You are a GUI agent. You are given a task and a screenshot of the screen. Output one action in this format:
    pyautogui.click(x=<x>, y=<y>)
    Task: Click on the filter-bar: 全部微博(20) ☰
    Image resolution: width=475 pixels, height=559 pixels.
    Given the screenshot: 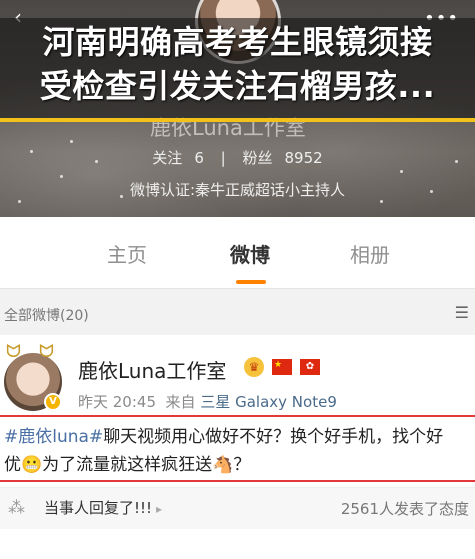 What is the action you would take?
    pyautogui.click(x=237, y=314)
    